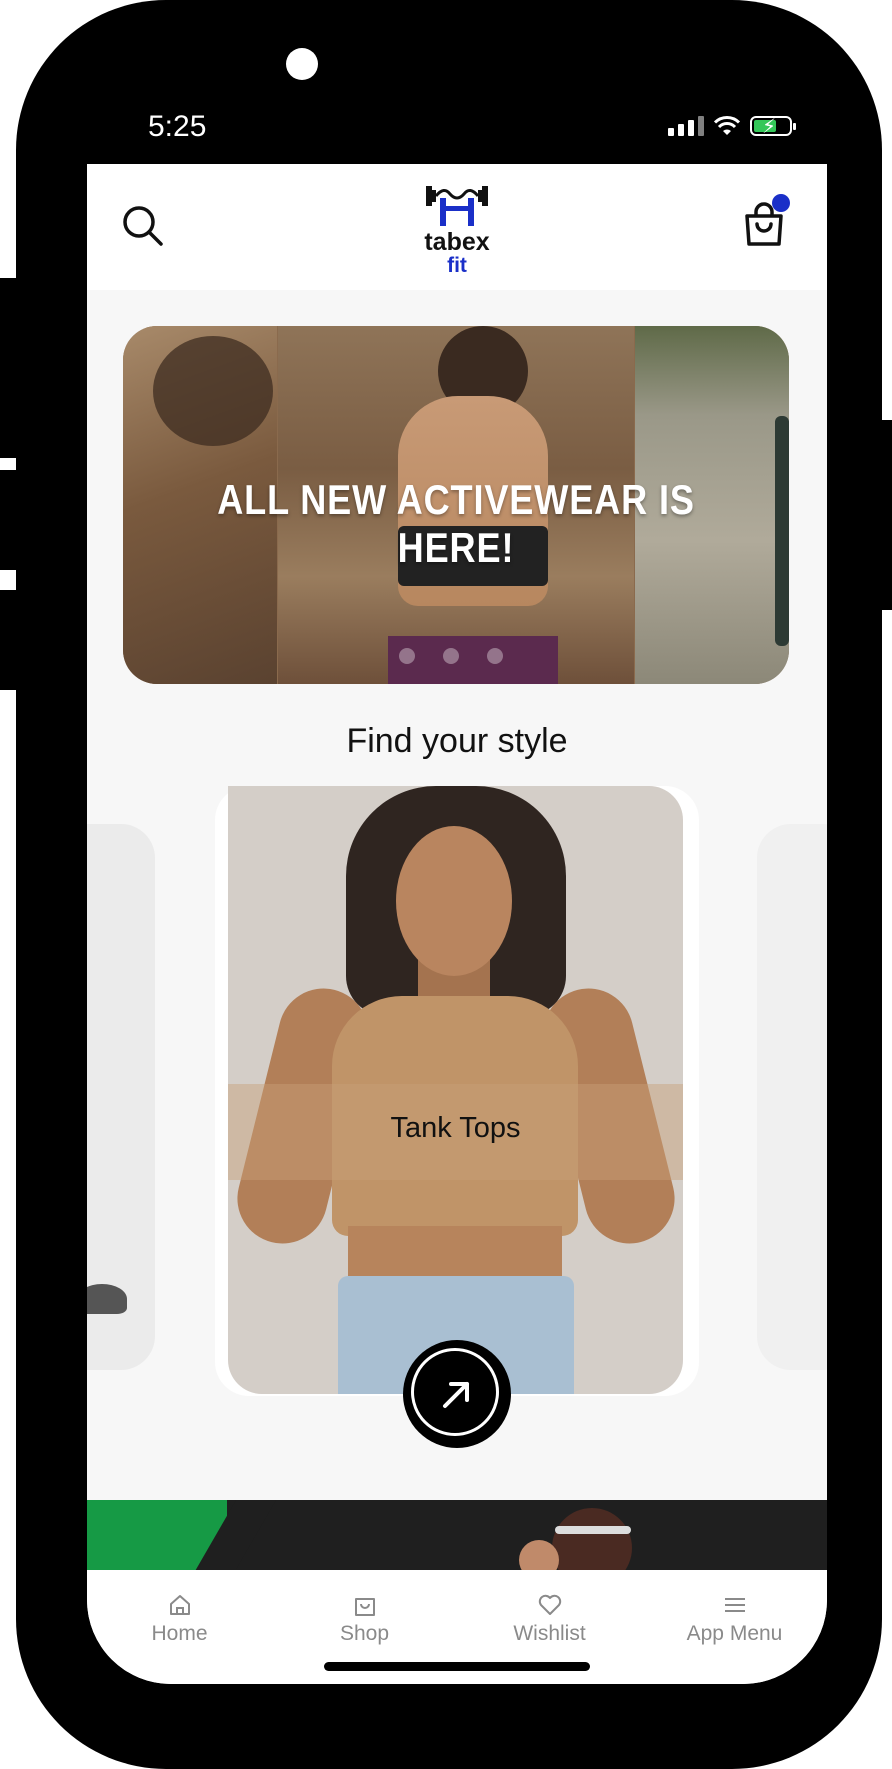  I want to click on tab-label: Wishlist, so click(549, 1633).